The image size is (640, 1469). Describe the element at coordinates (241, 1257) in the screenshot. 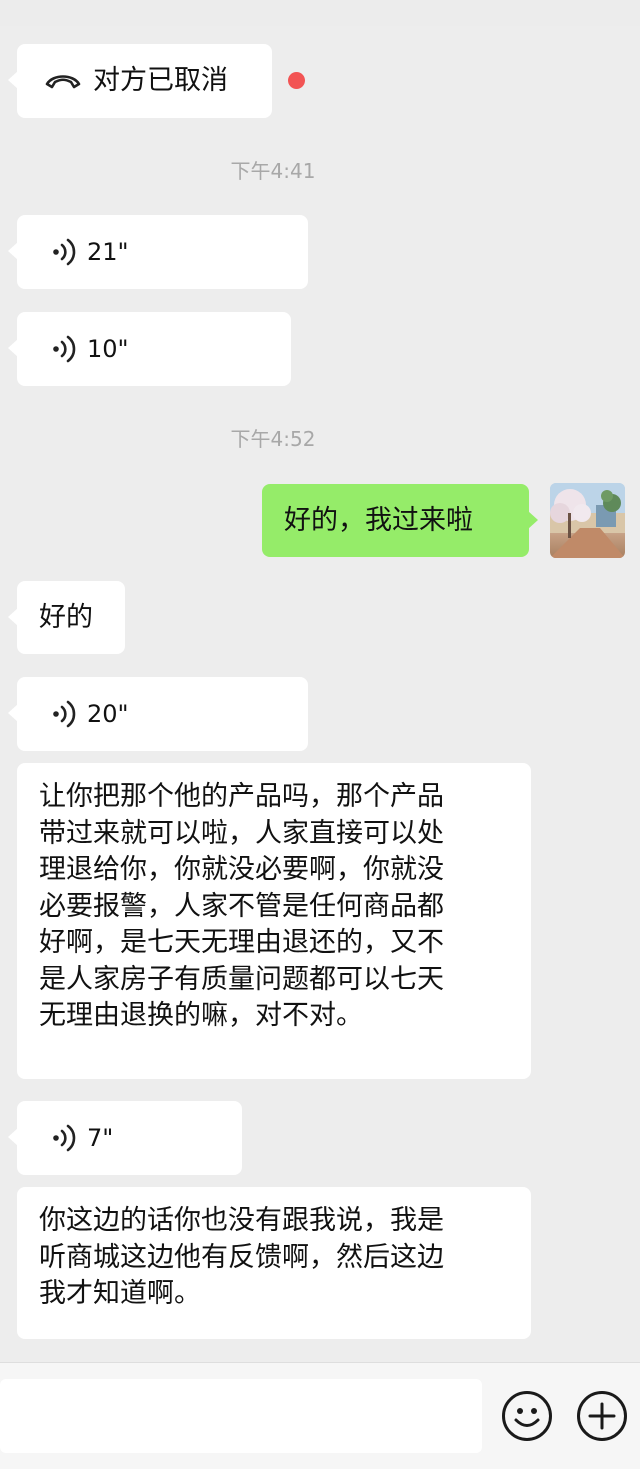

I see `transcript-line: 听商城这边他有反馈啊，然后这边` at that location.